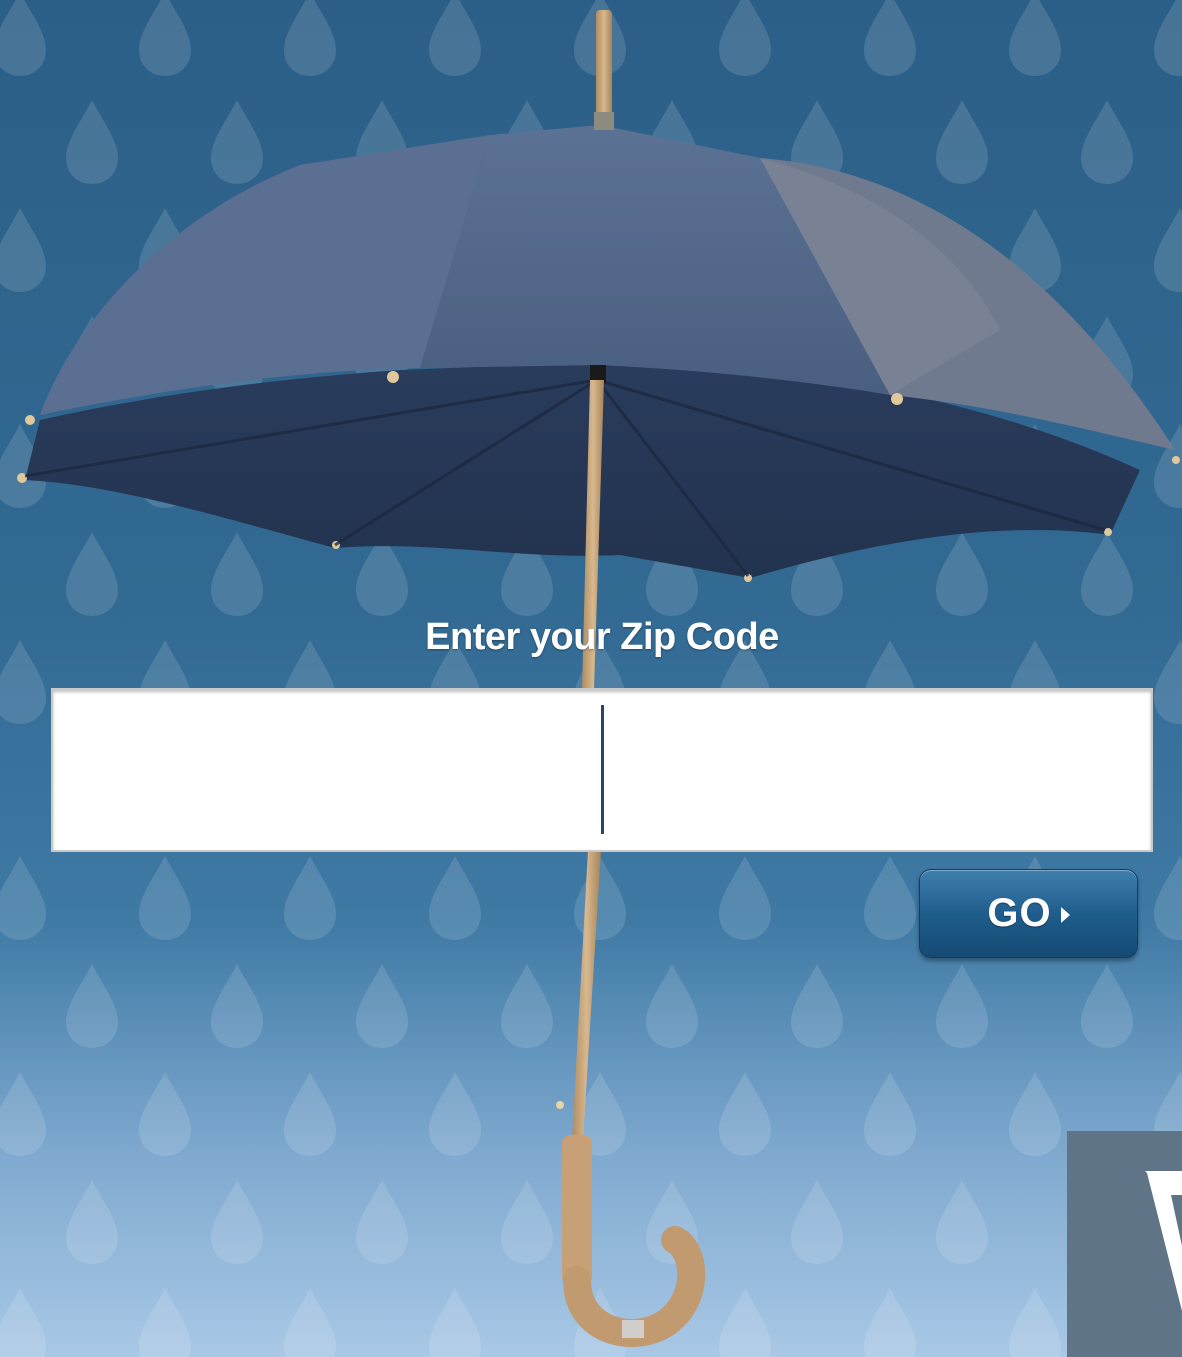 Image resolution: width=1182 pixels, height=1357 pixels. What do you see at coordinates (1065, 914) in the screenshot?
I see `chevron-right-icon` at bounding box center [1065, 914].